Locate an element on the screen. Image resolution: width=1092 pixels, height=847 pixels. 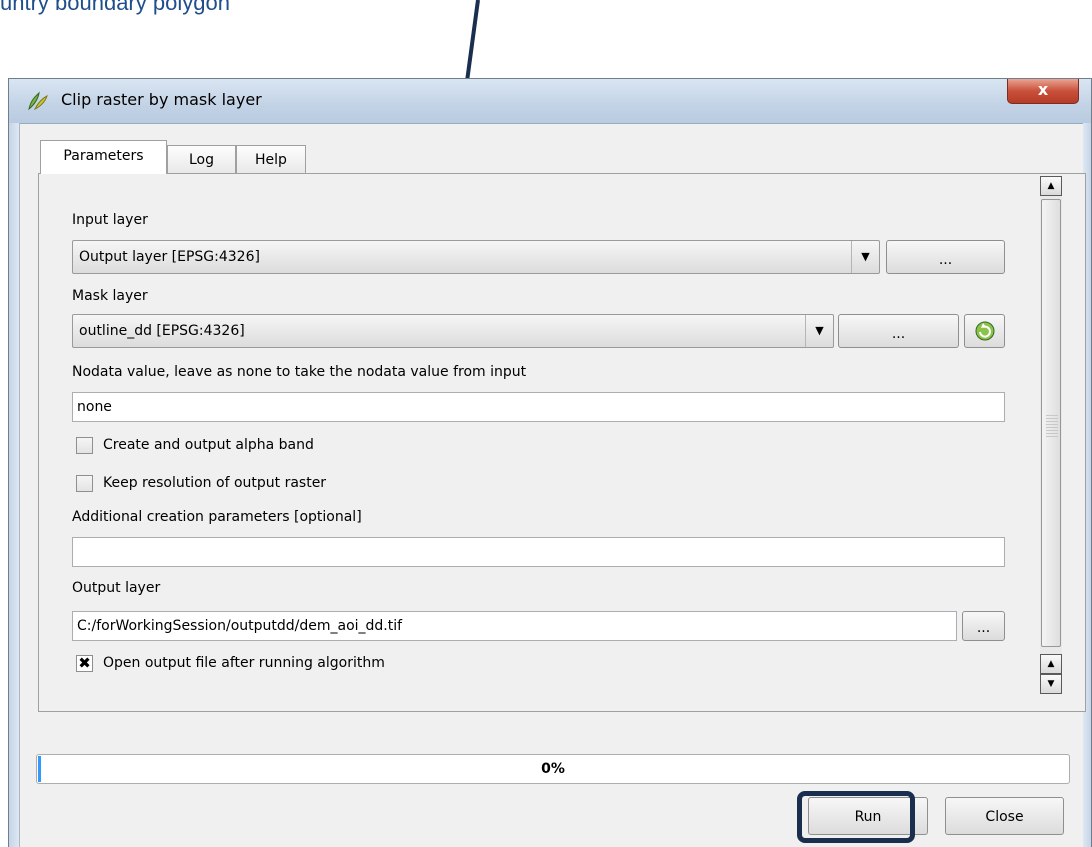
tab-log-label: Log is located at coordinates (201, 160).